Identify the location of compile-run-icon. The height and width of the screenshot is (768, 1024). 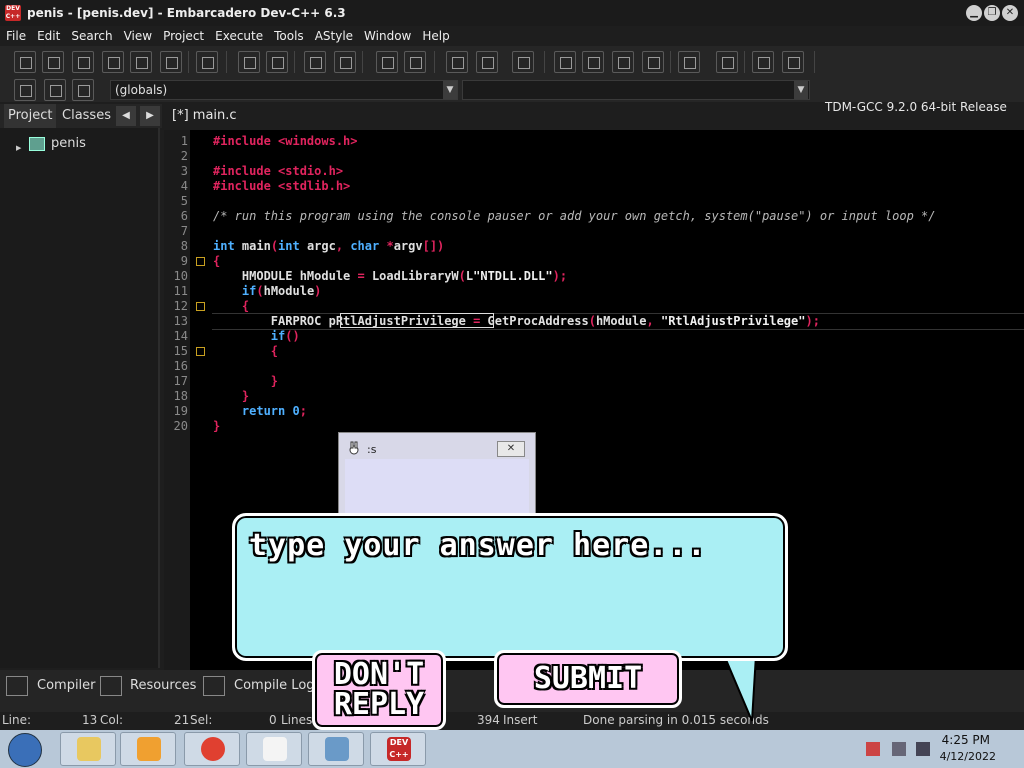
(623, 62).